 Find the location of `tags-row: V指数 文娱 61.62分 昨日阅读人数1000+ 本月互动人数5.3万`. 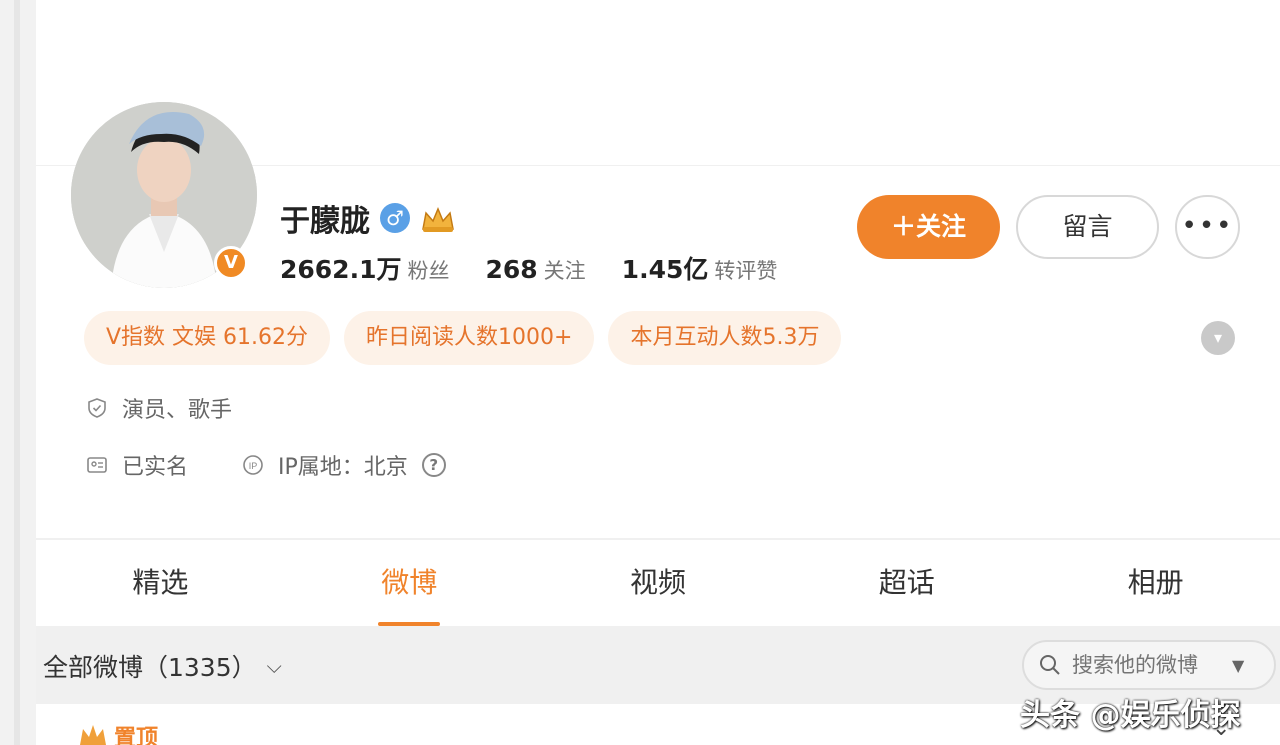

tags-row: V指数 文娱 61.62分 昨日阅读人数1000+ 本月互动人数5.3万 is located at coordinates (463, 338).